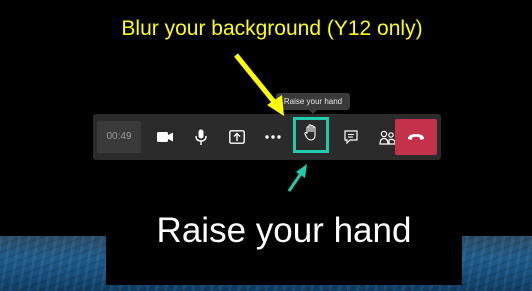 The width and height of the screenshot is (532, 291). I want to click on green-arrow, so click(297, 178).